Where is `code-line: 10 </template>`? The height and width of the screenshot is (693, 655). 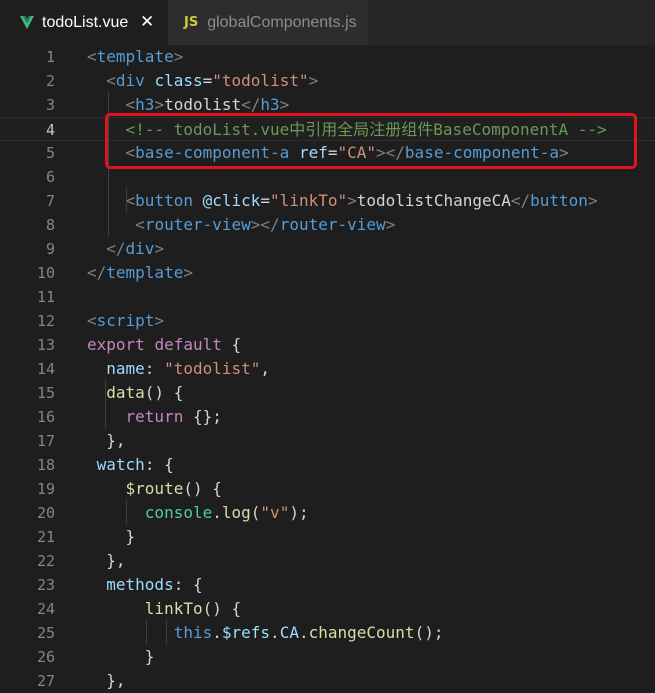 code-line: 10 </template> is located at coordinates (327, 273).